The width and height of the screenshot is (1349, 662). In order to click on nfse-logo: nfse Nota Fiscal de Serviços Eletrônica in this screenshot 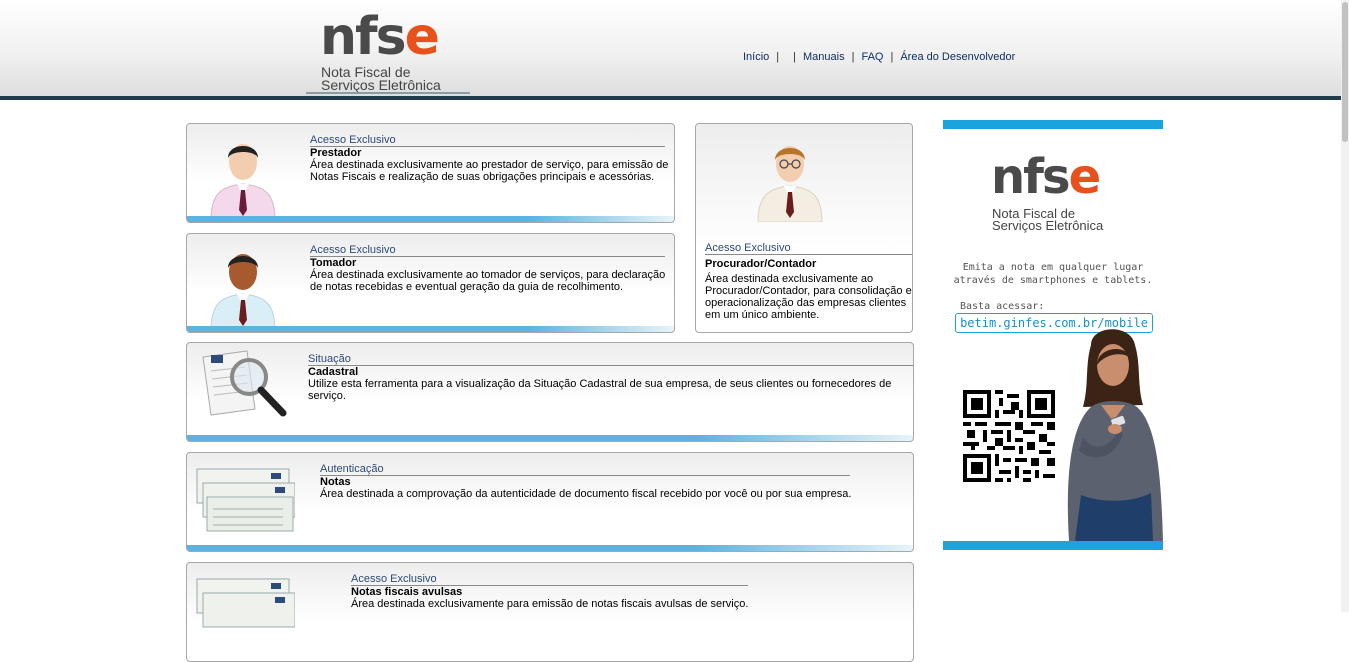, I will do `click(395, 52)`.